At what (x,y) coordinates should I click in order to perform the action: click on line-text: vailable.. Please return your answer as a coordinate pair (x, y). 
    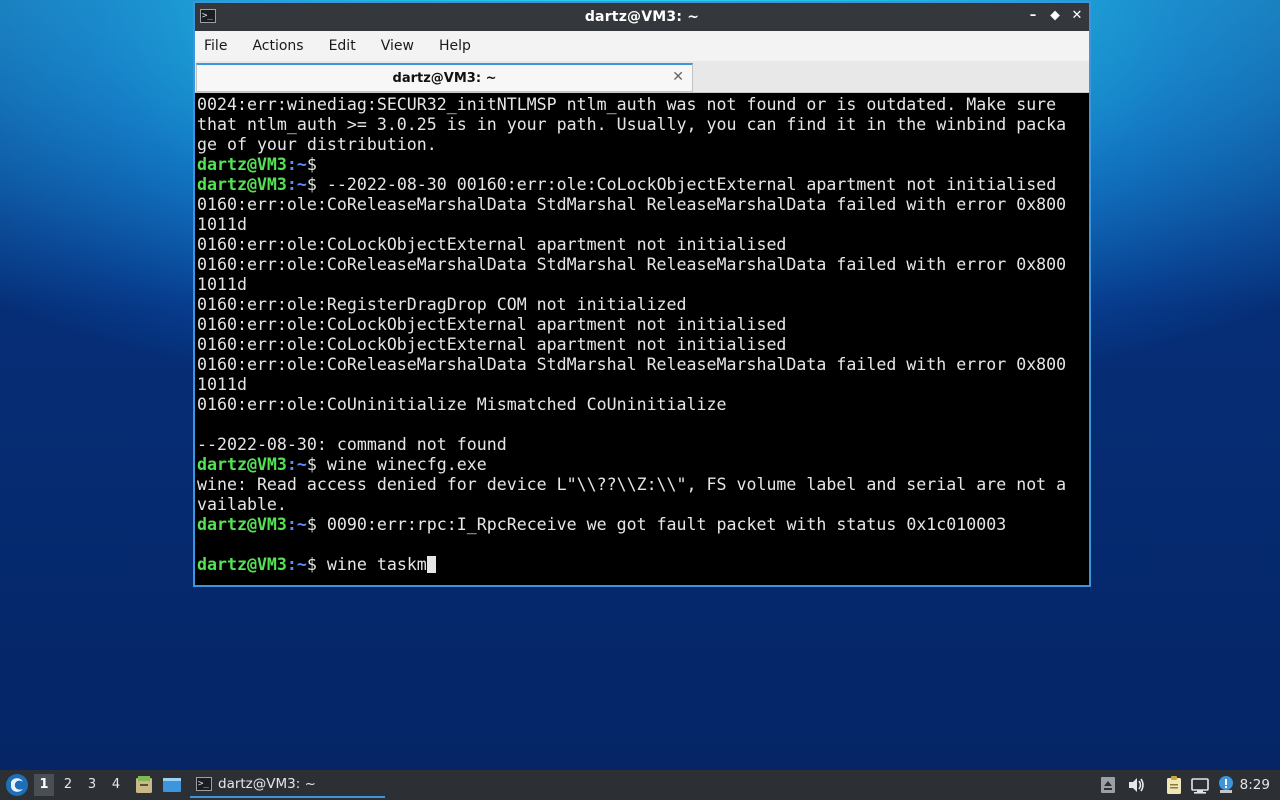
    Looking at the image, I should click on (242, 504).